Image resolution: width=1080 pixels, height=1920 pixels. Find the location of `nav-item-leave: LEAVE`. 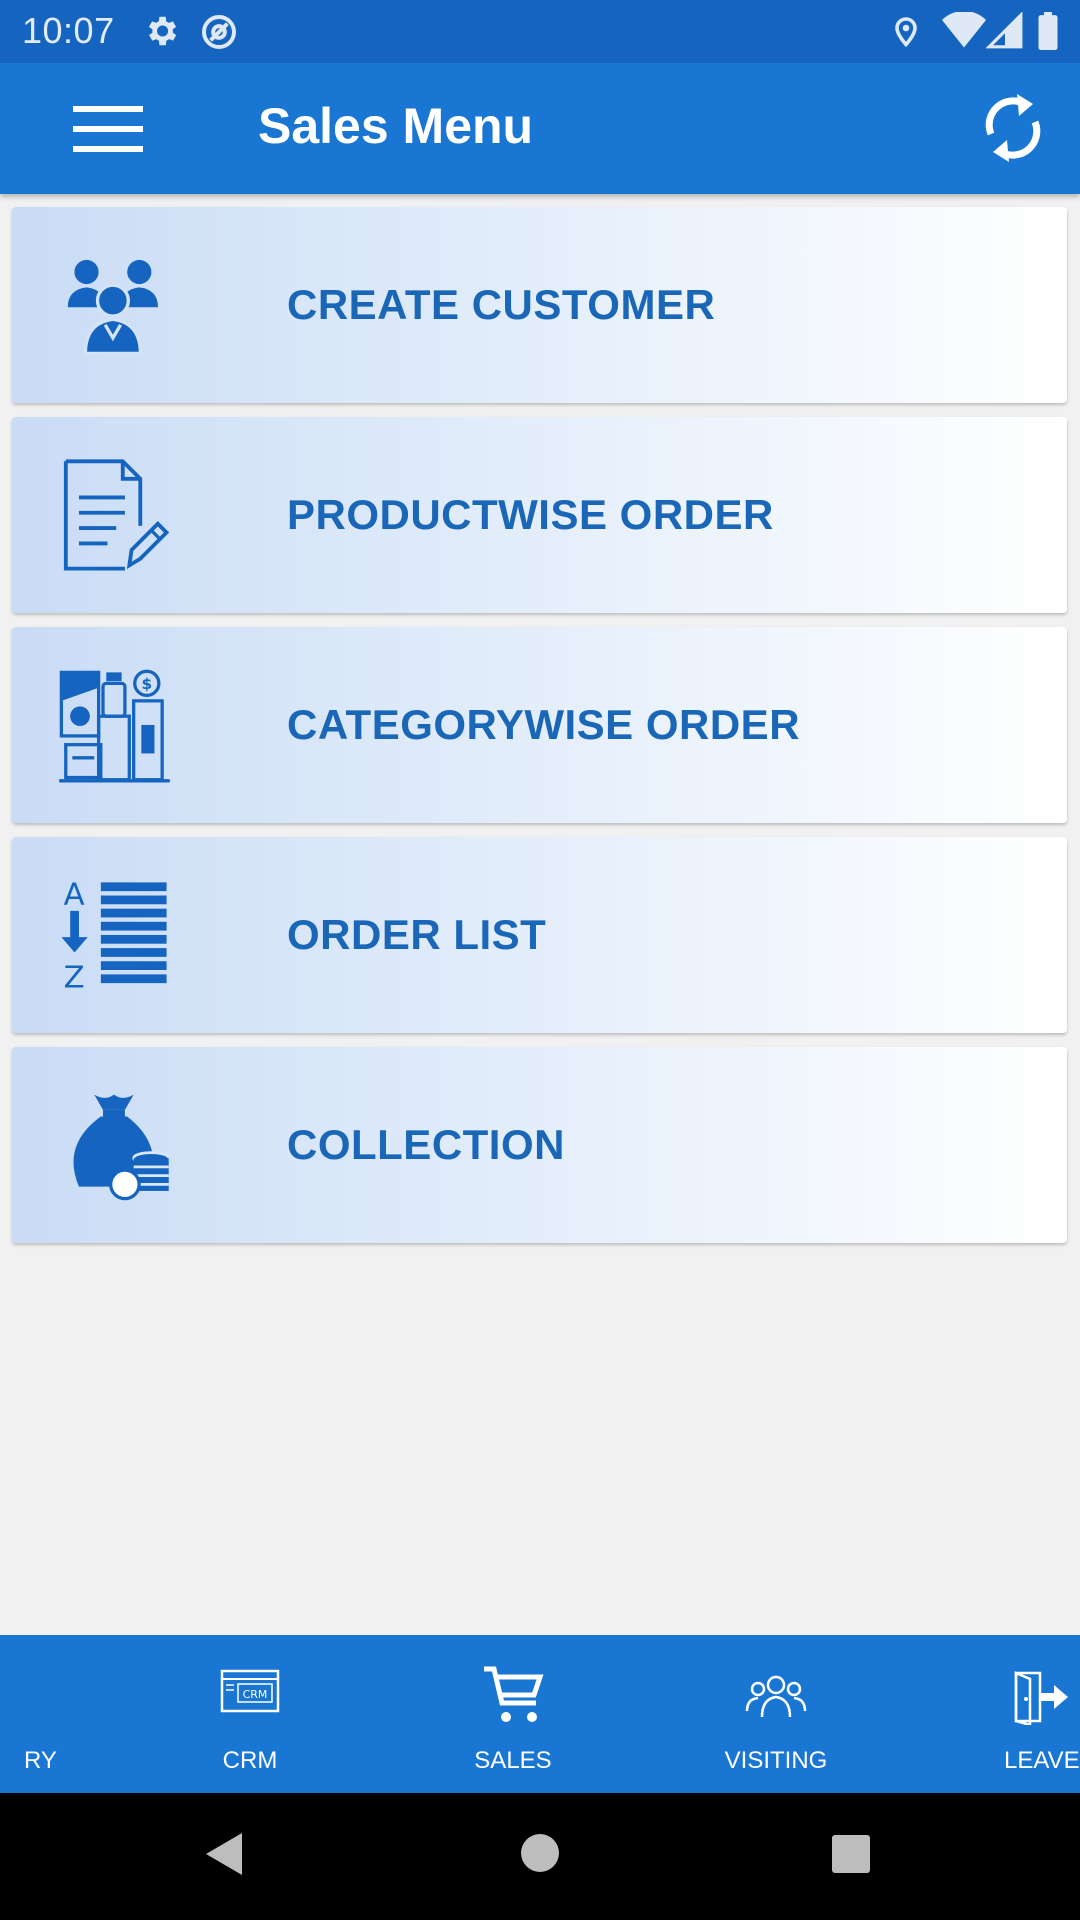

nav-item-leave: LEAVE is located at coordinates (1025, 1714).